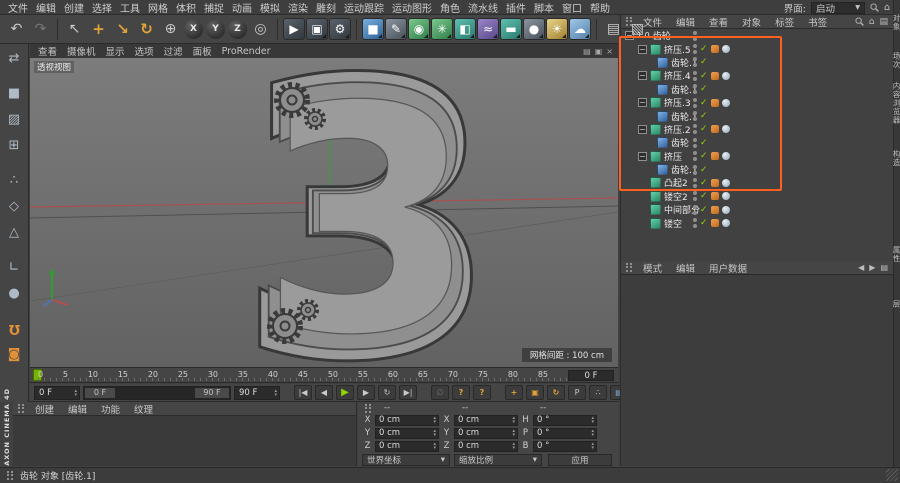 This screenshot has width=900, height=483. Describe the element at coordinates (14, 232) in the screenshot. I see `polygons-mode-icon: △` at that location.